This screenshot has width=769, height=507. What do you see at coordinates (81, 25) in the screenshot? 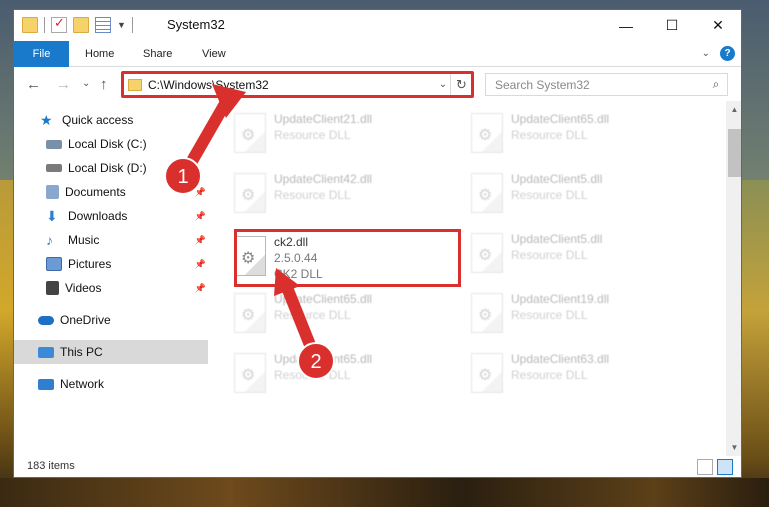
I see `new-folder-icon` at bounding box center [81, 25].